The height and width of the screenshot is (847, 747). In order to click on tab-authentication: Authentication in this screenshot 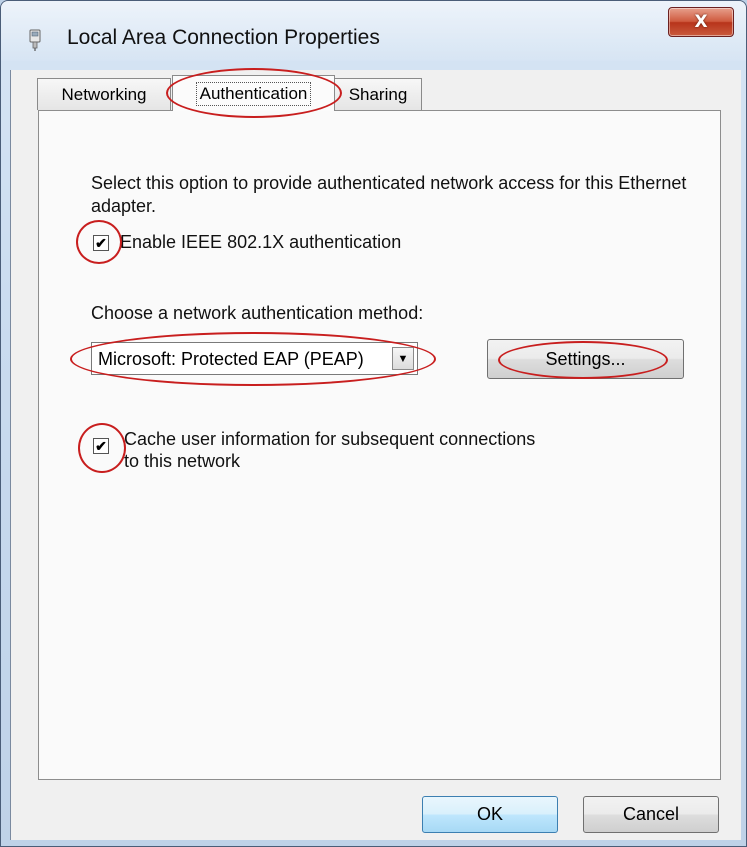, I will do `click(253, 93)`.